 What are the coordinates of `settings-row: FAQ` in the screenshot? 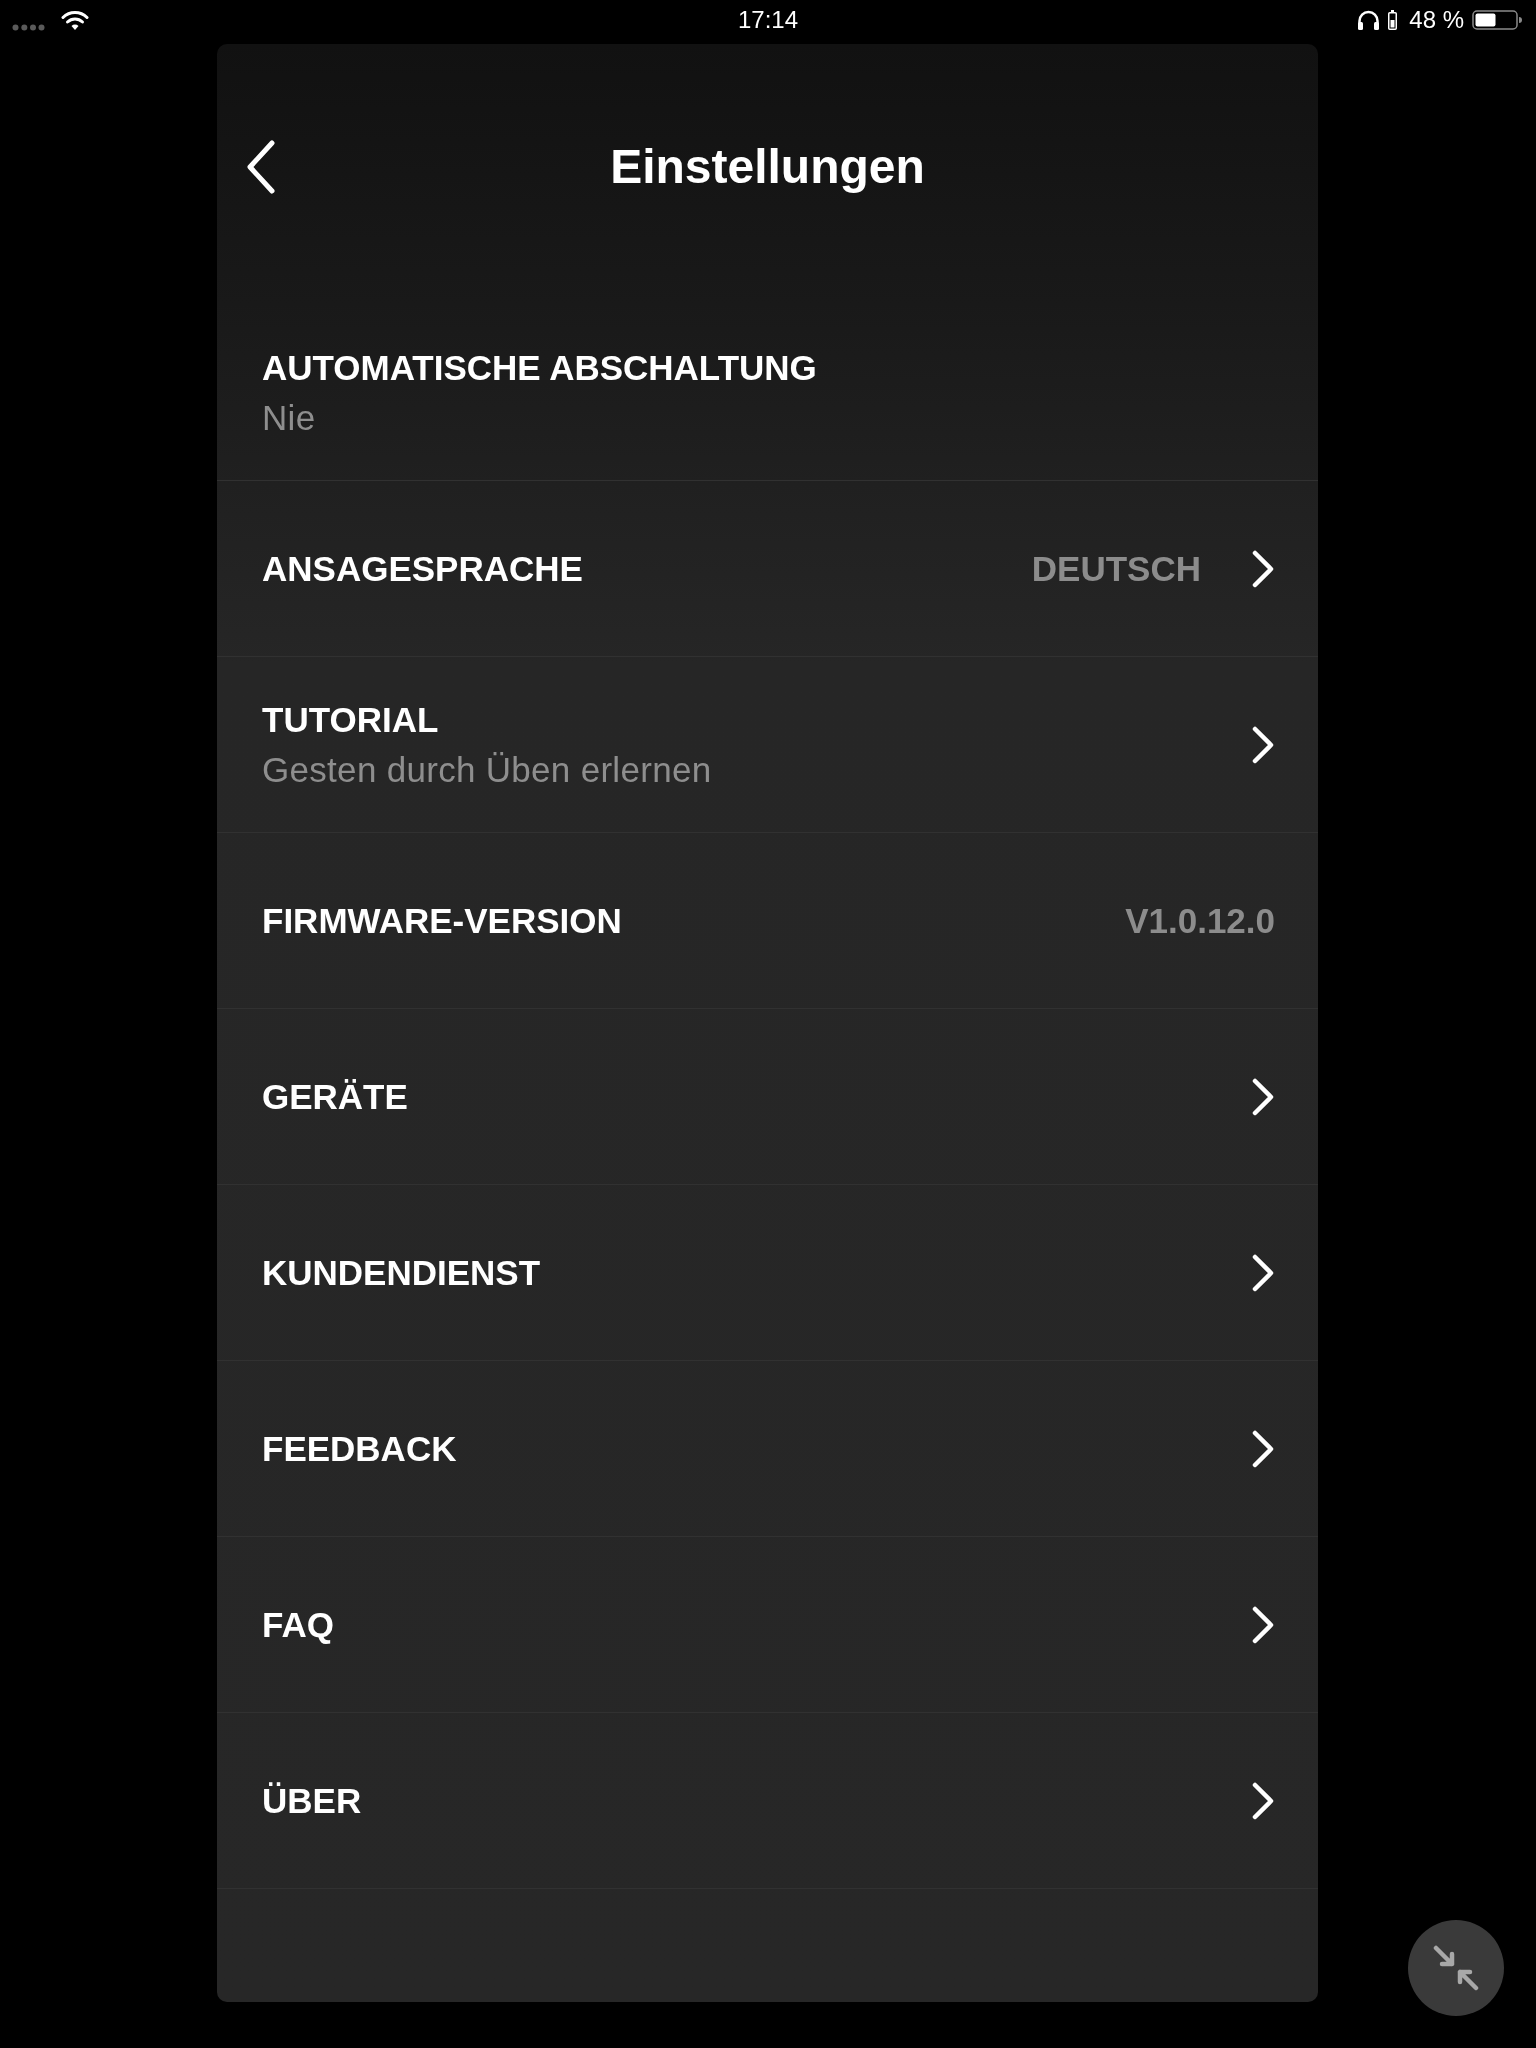 It's located at (767, 1625).